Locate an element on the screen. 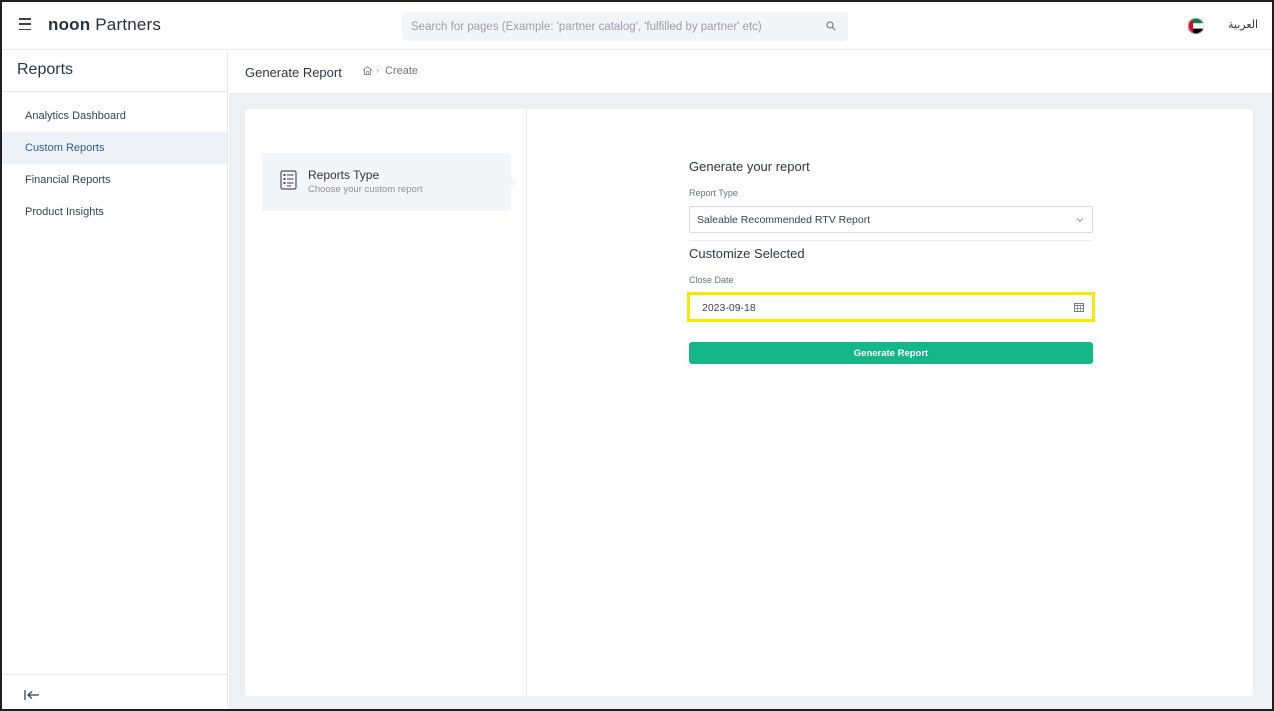 This screenshot has width=1274, height=711. sidebar-footer is located at coordinates (114, 691).